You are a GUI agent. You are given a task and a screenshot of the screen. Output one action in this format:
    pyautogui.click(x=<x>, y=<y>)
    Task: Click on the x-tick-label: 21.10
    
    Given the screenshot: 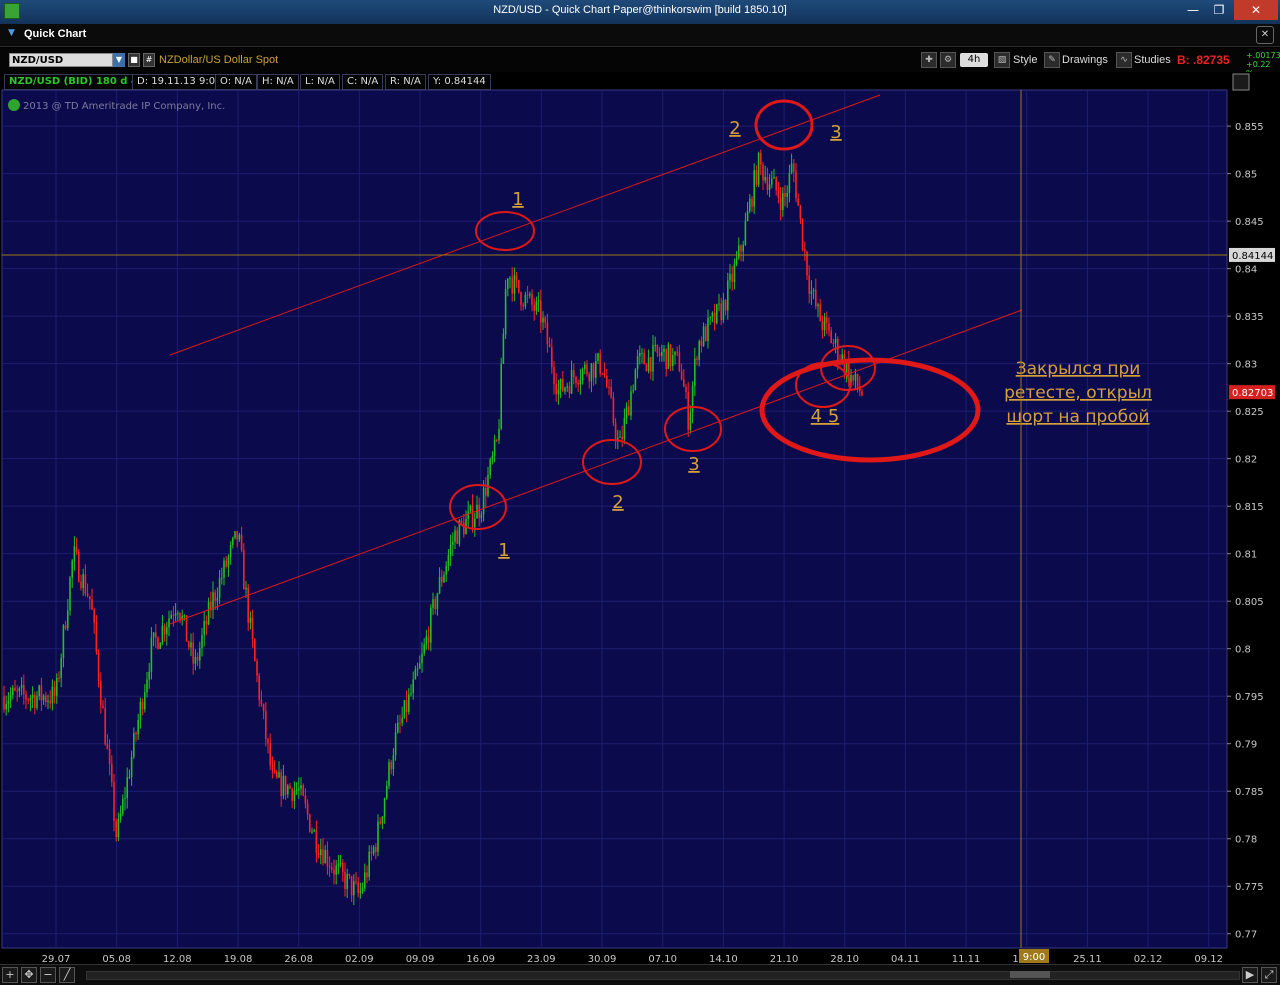 What is the action you would take?
    pyautogui.click(x=784, y=959)
    